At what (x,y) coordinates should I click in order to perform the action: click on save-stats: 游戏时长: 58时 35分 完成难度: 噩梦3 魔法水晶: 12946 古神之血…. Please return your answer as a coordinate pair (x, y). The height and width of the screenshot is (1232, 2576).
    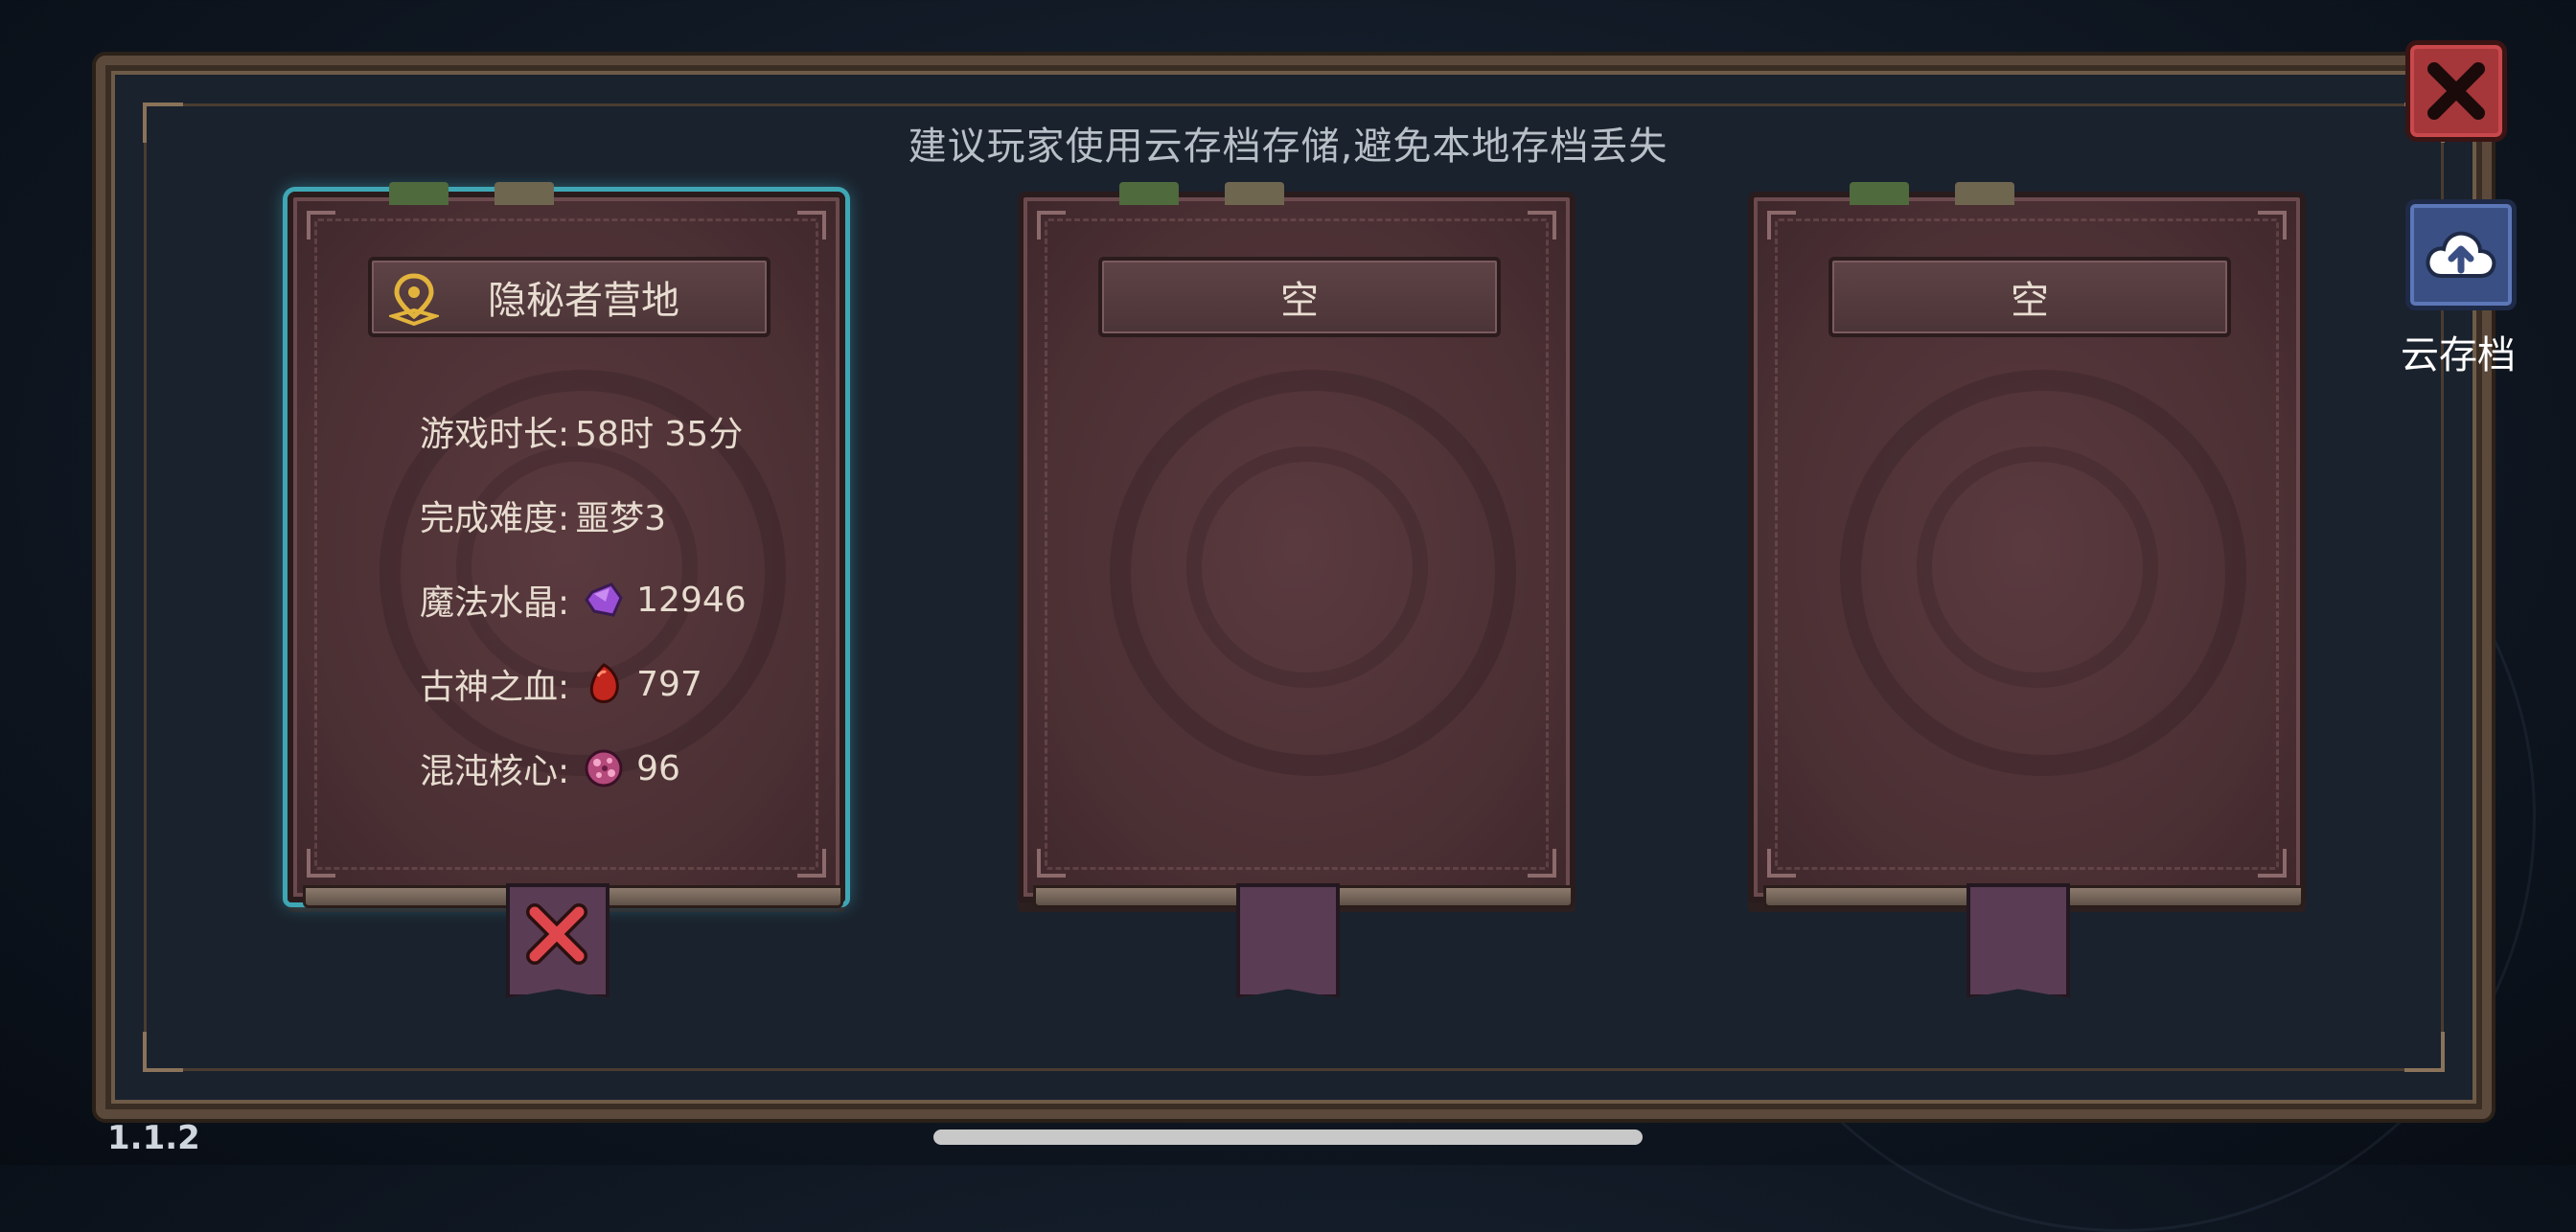
    Looking at the image, I should click on (583, 599).